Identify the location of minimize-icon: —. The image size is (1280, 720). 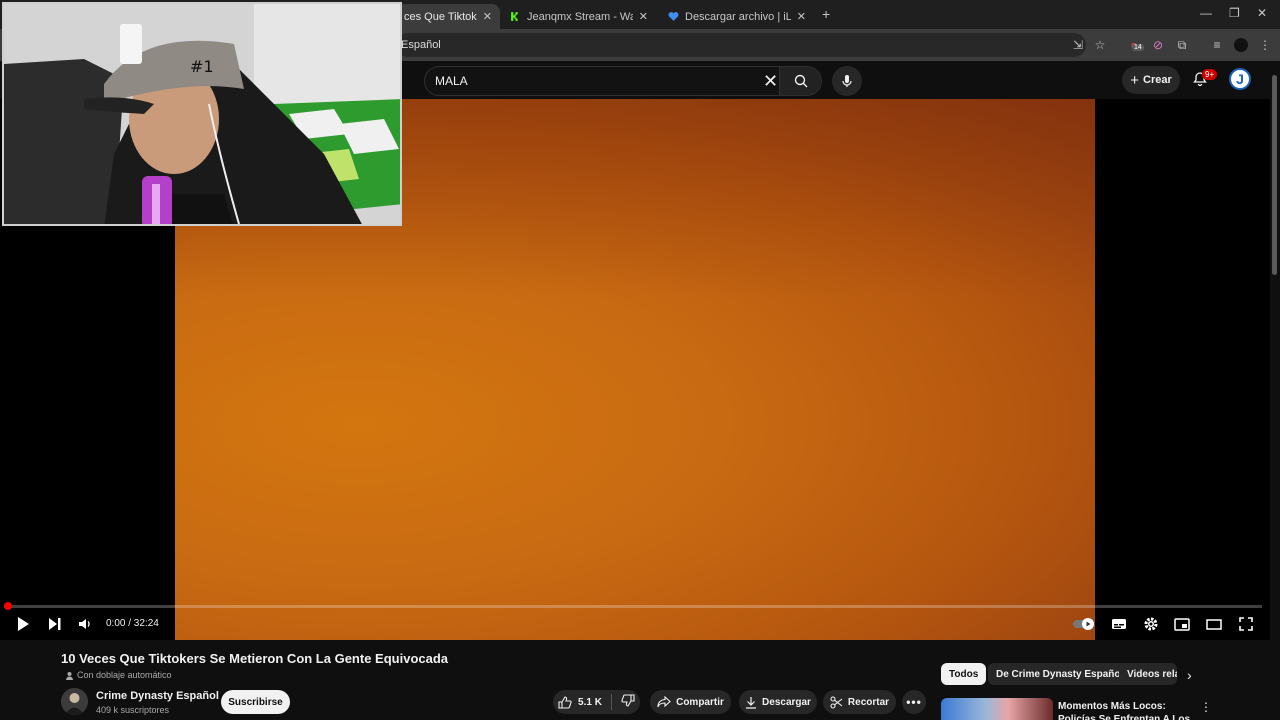
(1206, 13).